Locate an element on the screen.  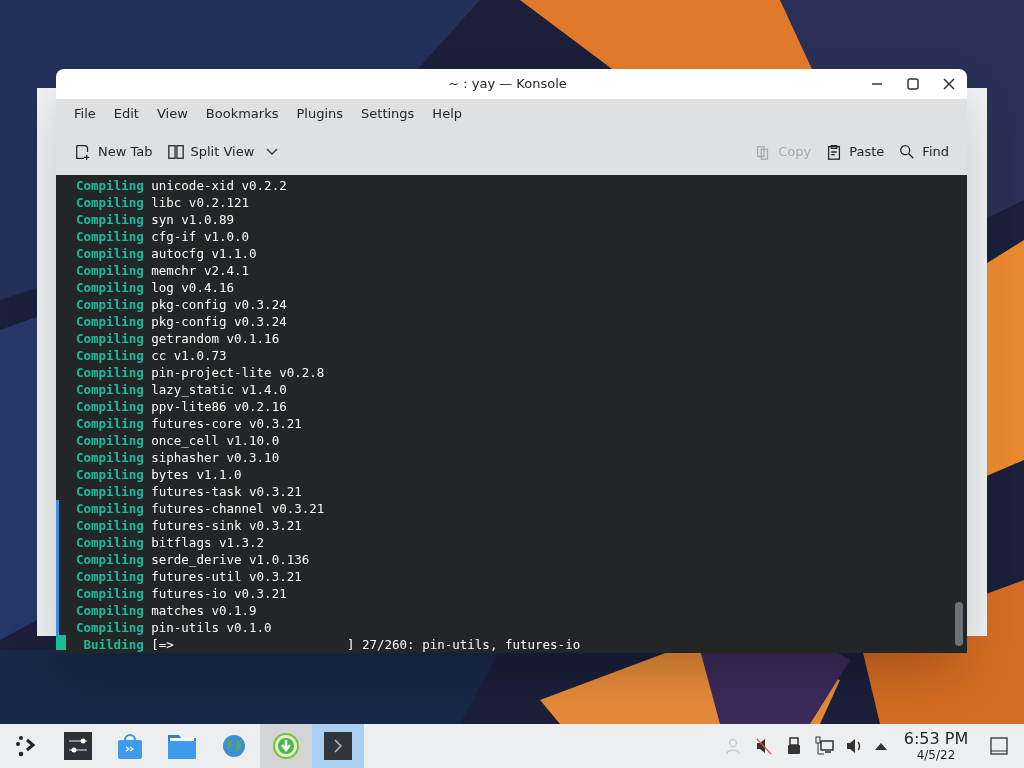
terminal-line: once_cell v1.10.0 is located at coordinates (215, 440).